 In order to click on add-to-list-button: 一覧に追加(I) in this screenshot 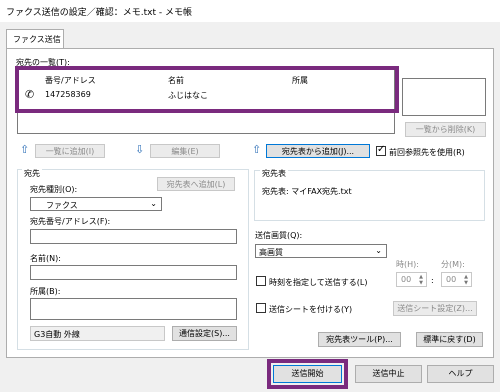, I will do `click(70, 151)`.